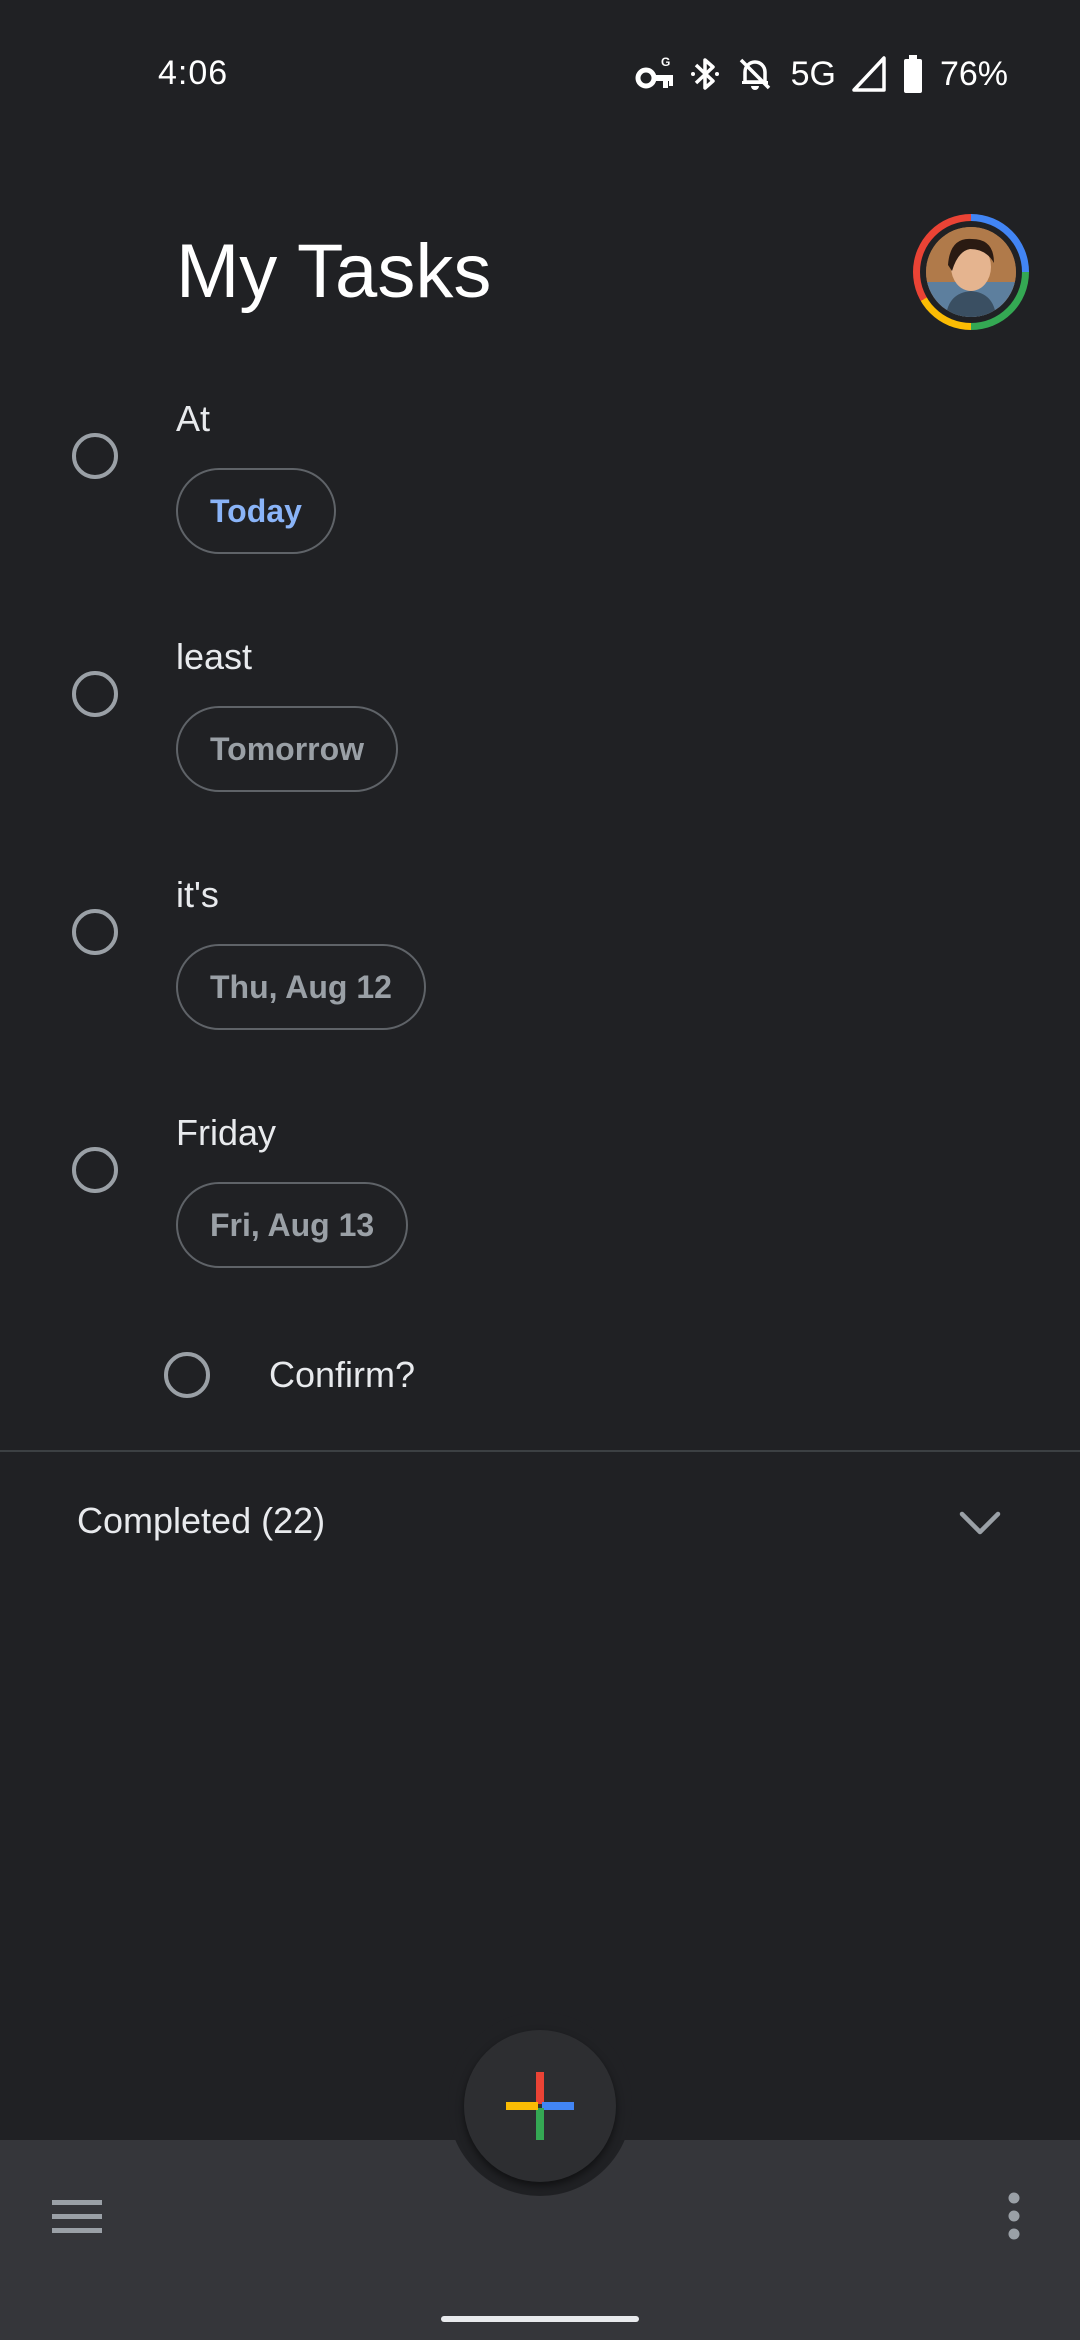 The width and height of the screenshot is (1080, 2340). I want to click on chevron-down-icon, so click(980, 1525).